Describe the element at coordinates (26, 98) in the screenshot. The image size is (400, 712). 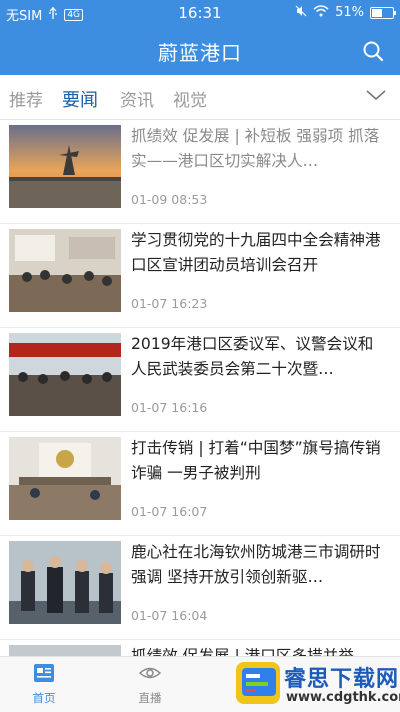
I see `tab-recommend: 推荐` at that location.